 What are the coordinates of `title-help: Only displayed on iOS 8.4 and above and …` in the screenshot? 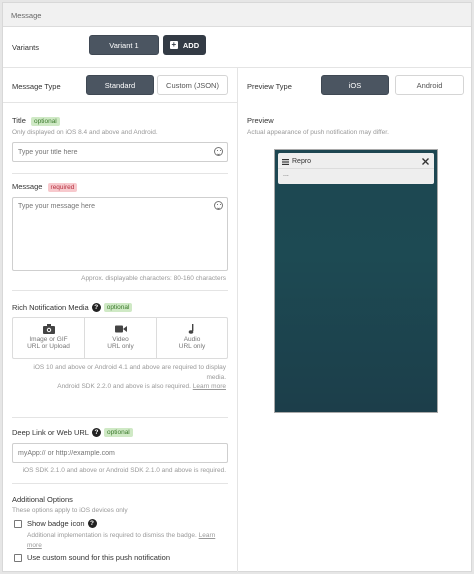 It's located at (85, 132).